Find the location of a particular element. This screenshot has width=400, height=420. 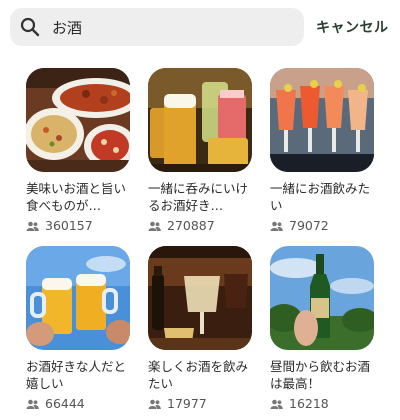

result-card: 昼間から飲むお酒は最高！ 16218 is located at coordinates (322, 328).